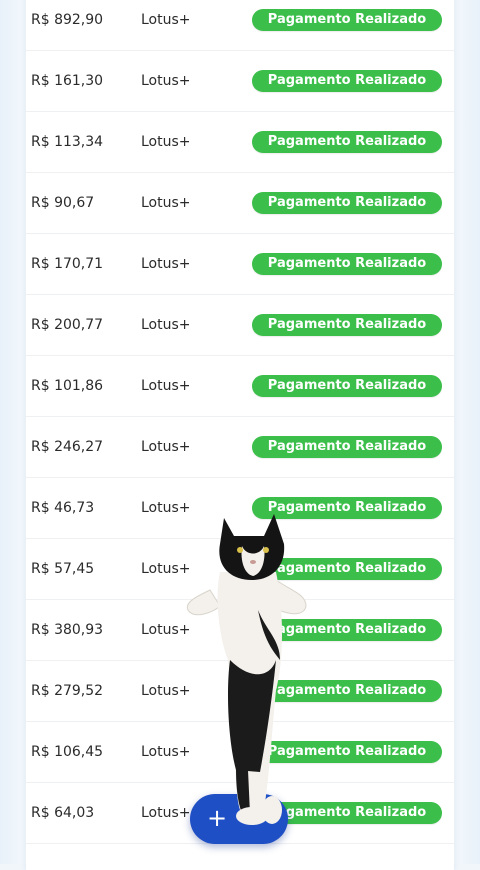 Image resolution: width=480 pixels, height=870 pixels. I want to click on payment-amount: R$ 279,52, so click(67, 691).